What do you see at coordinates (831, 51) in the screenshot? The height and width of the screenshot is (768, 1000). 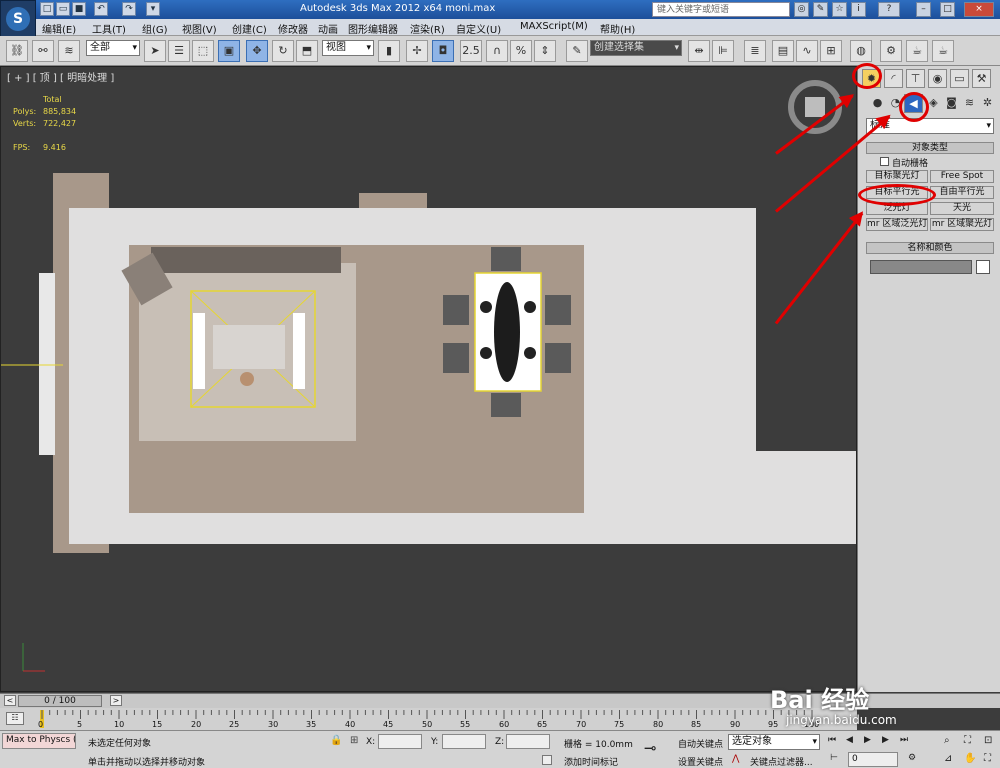 I see `schematic-view-icon: ⊞` at bounding box center [831, 51].